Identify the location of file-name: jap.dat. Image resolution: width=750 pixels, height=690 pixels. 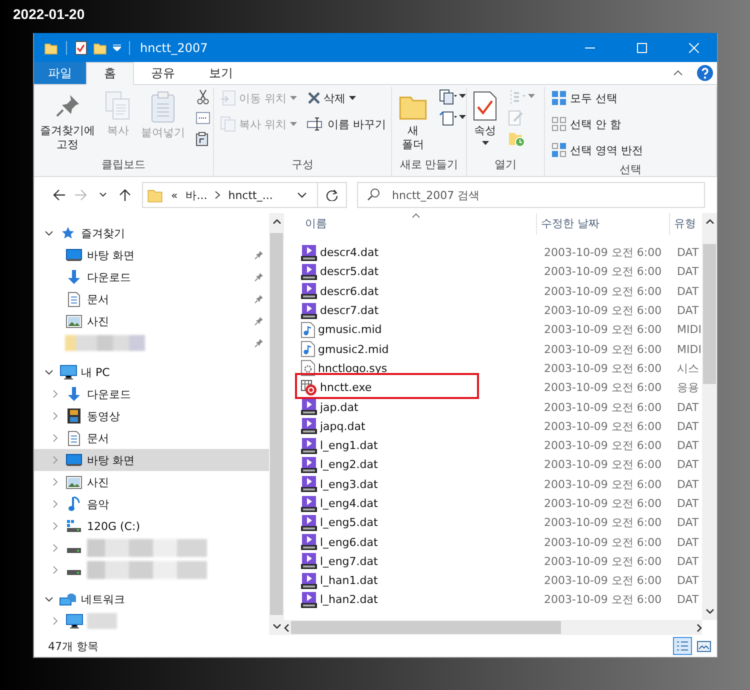
(339, 407).